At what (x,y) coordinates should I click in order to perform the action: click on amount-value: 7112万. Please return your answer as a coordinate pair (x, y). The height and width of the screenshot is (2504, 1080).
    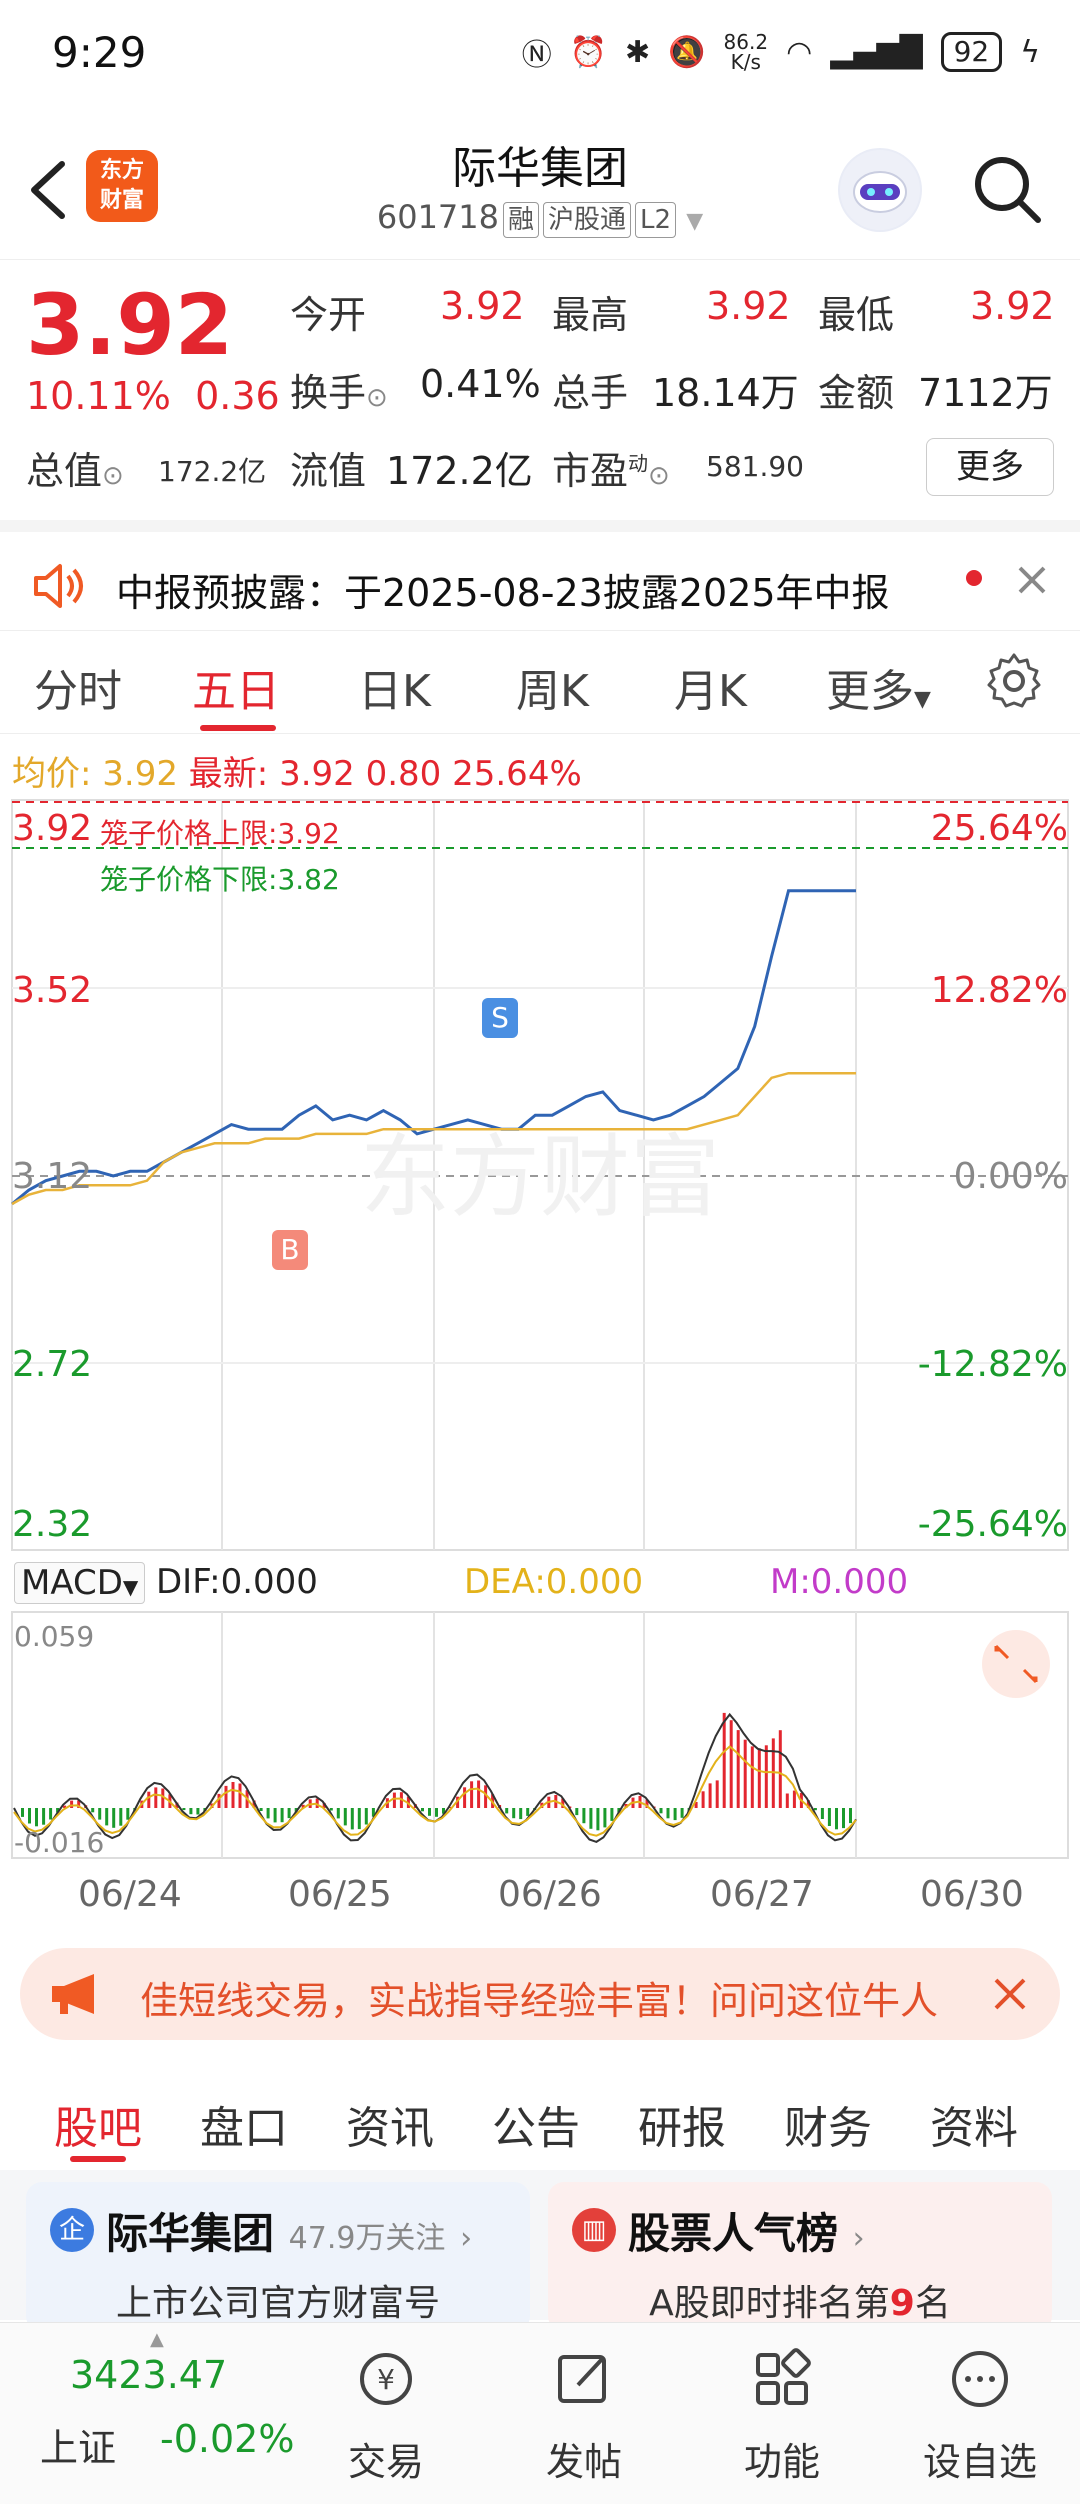
    Looking at the image, I should click on (985, 393).